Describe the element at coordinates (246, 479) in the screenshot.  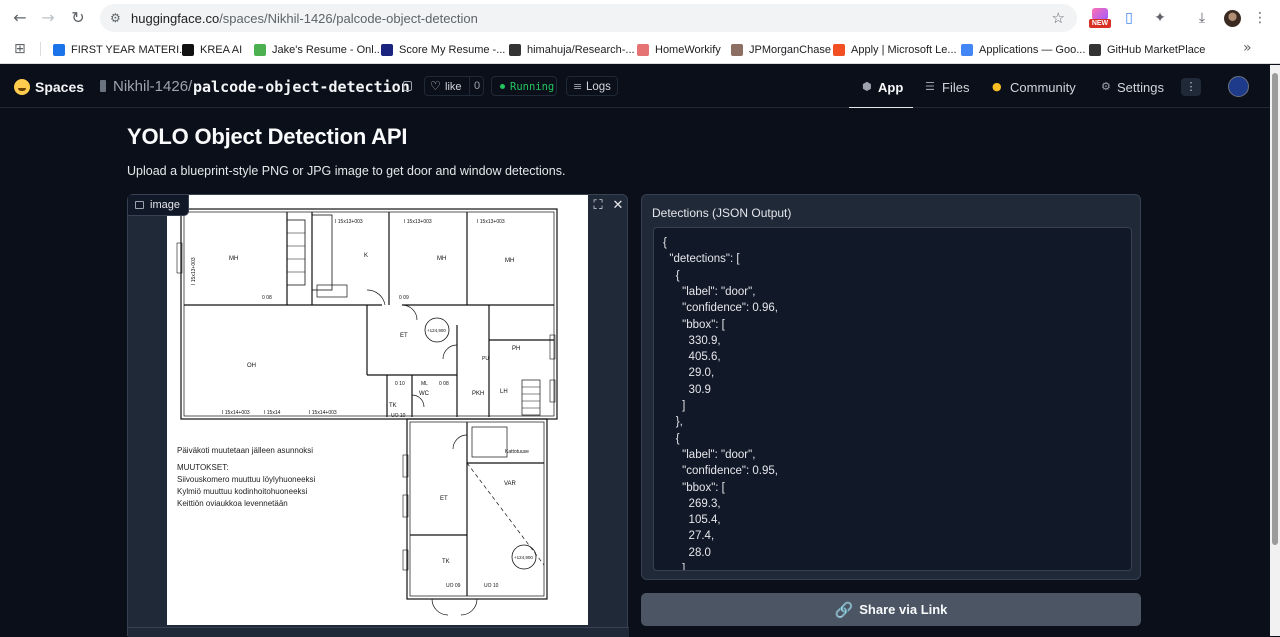
I see `plan-note: Siivouskomero muuttuu löylyhuoneeksi` at that location.